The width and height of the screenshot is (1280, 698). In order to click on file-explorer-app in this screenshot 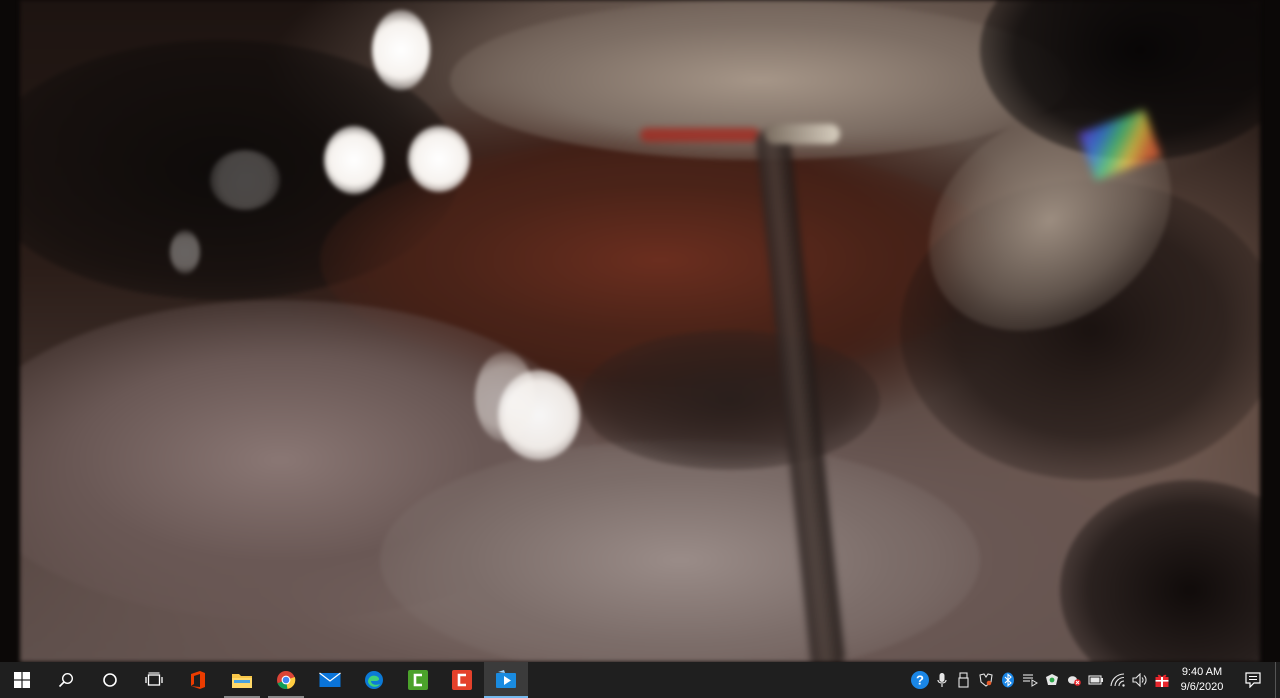, I will do `click(242, 680)`.